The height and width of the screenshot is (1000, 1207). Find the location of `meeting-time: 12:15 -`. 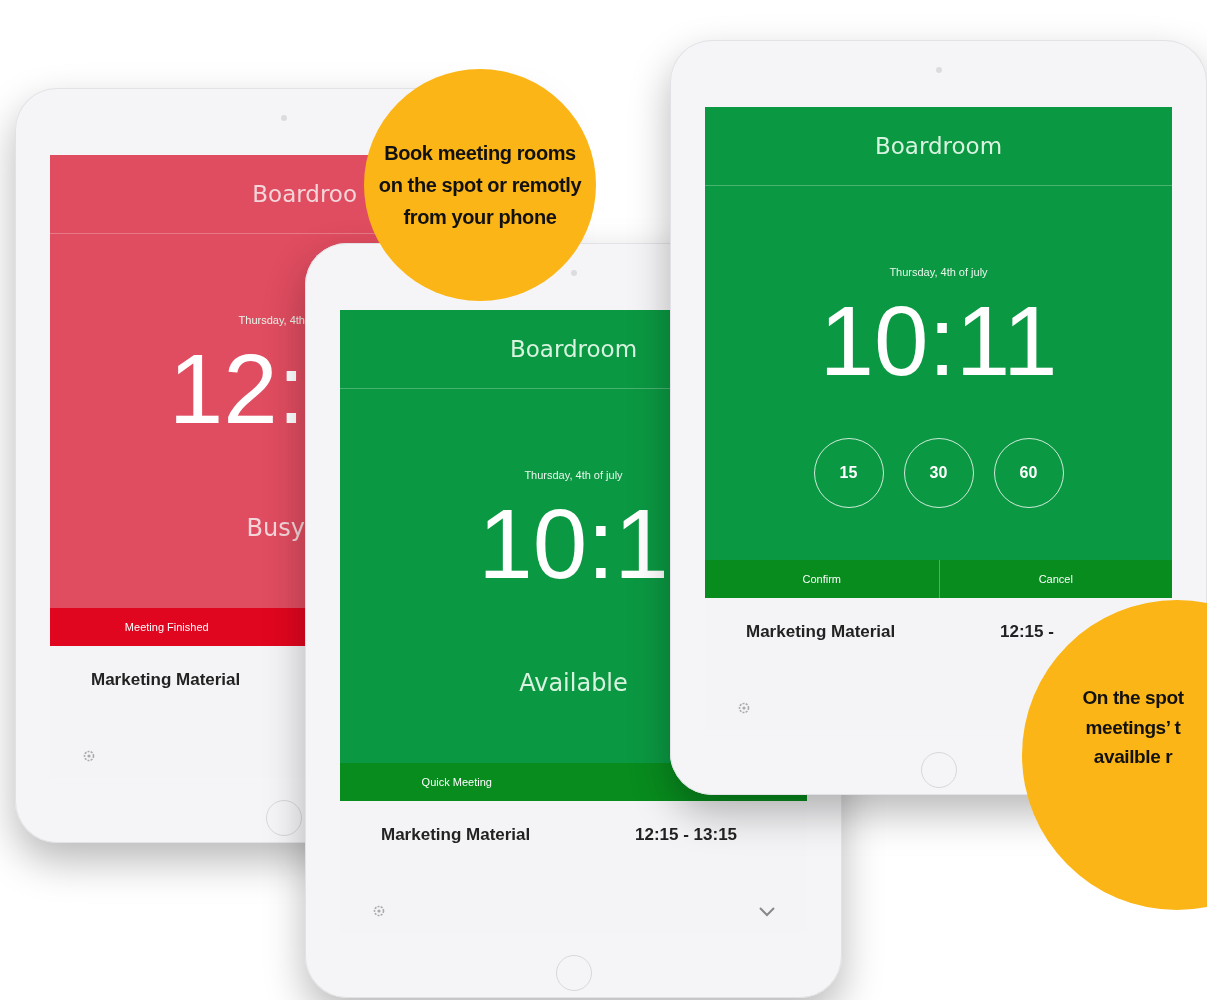

meeting-time: 12:15 - is located at coordinates (1027, 632).